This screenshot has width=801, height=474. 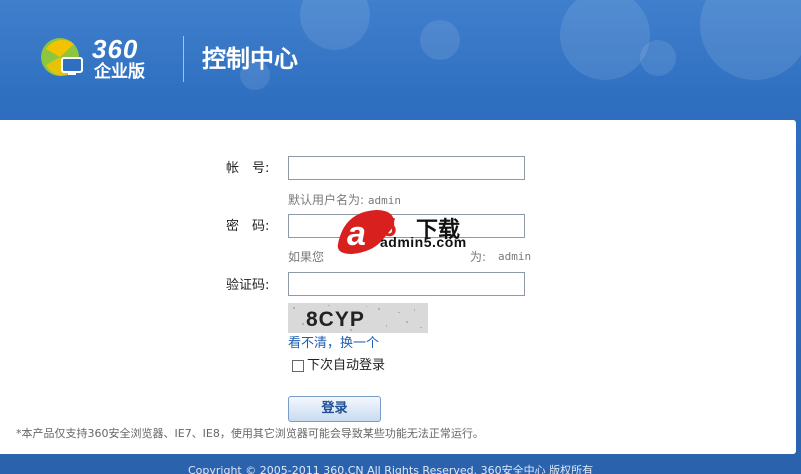 What do you see at coordinates (250, 59) in the screenshot?
I see `page-title: 控制中心` at bounding box center [250, 59].